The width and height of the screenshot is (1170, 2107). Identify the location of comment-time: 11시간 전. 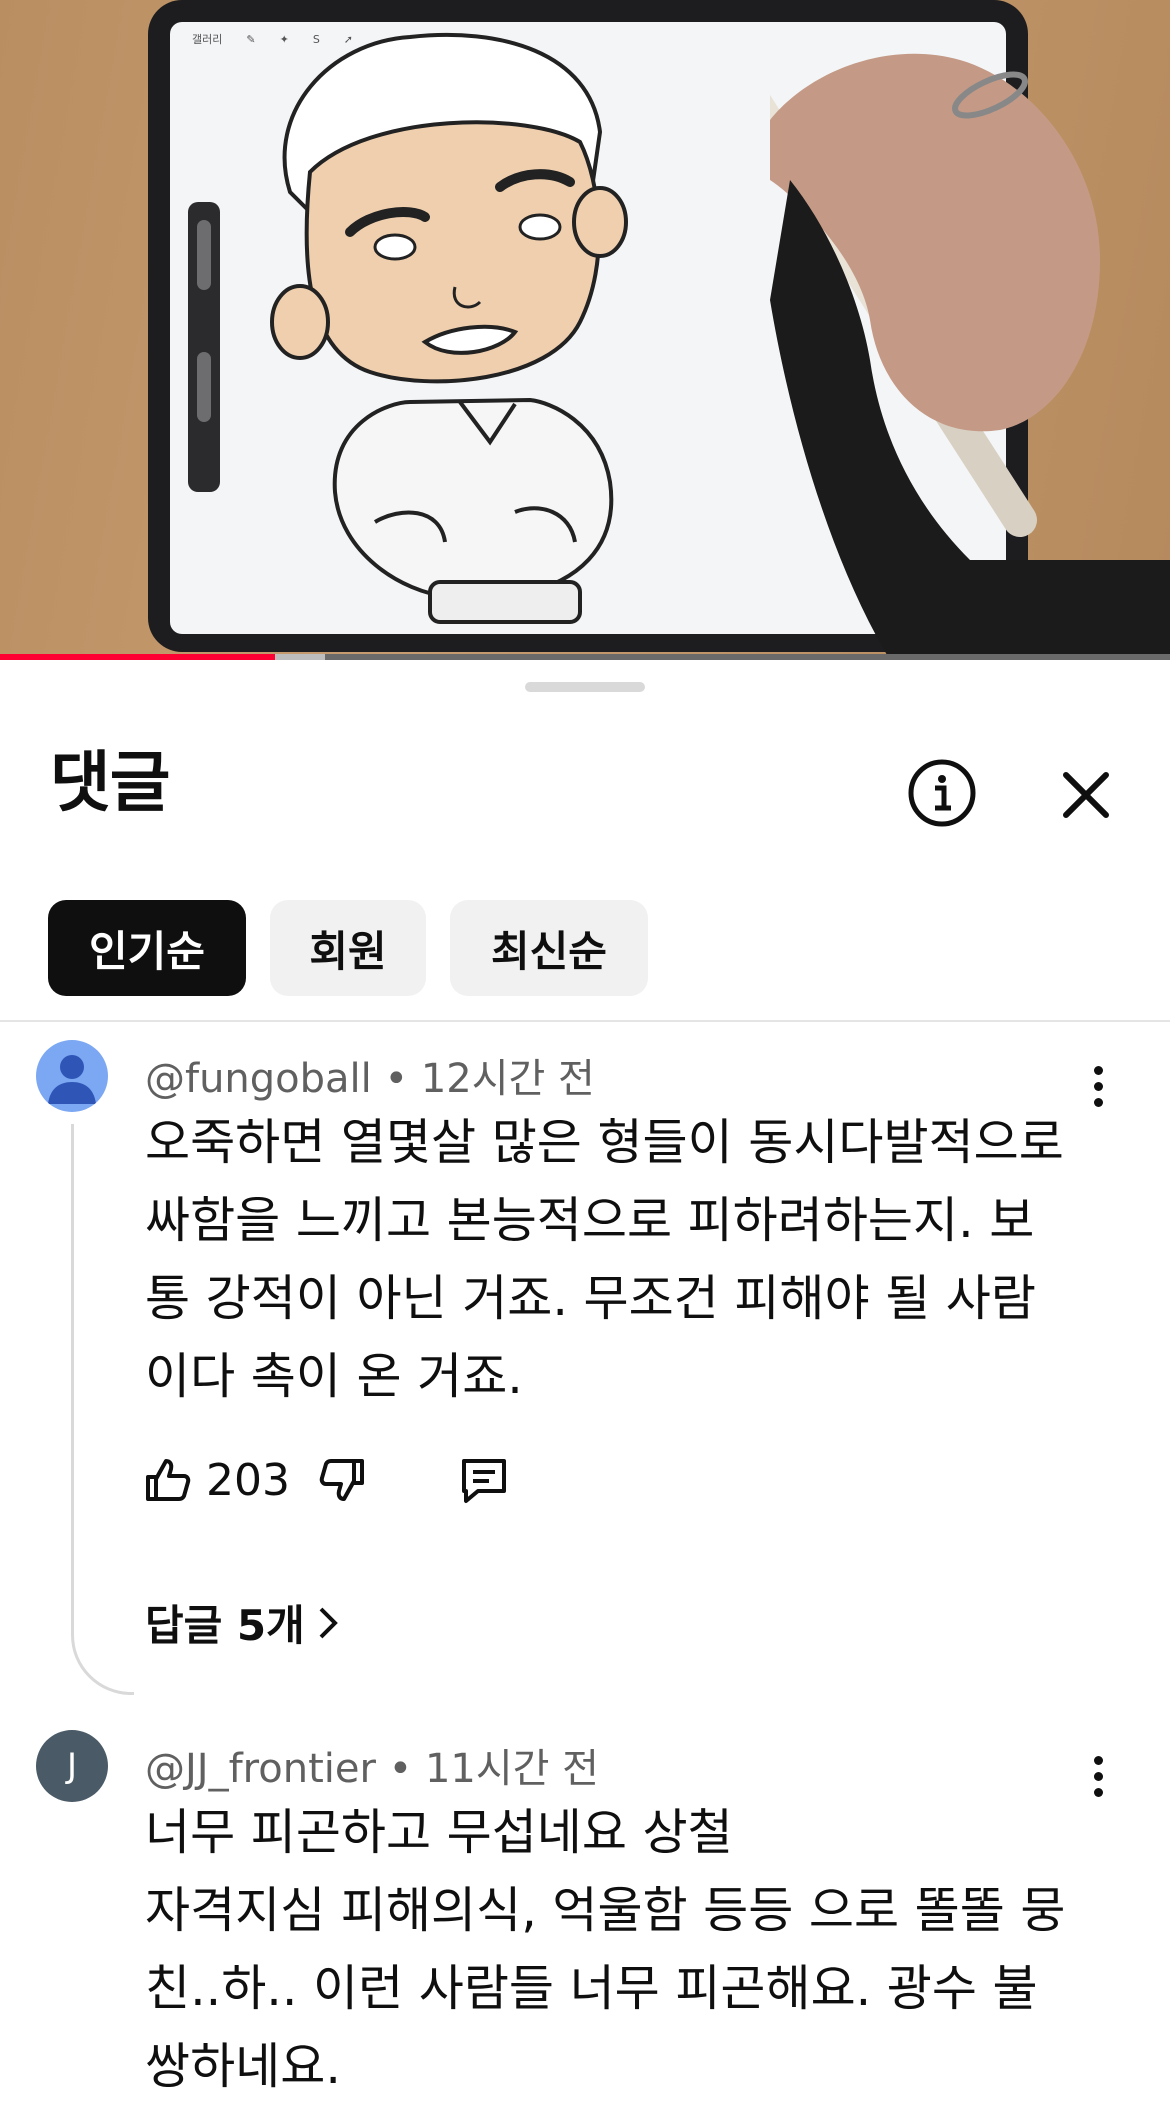
(511, 1769).